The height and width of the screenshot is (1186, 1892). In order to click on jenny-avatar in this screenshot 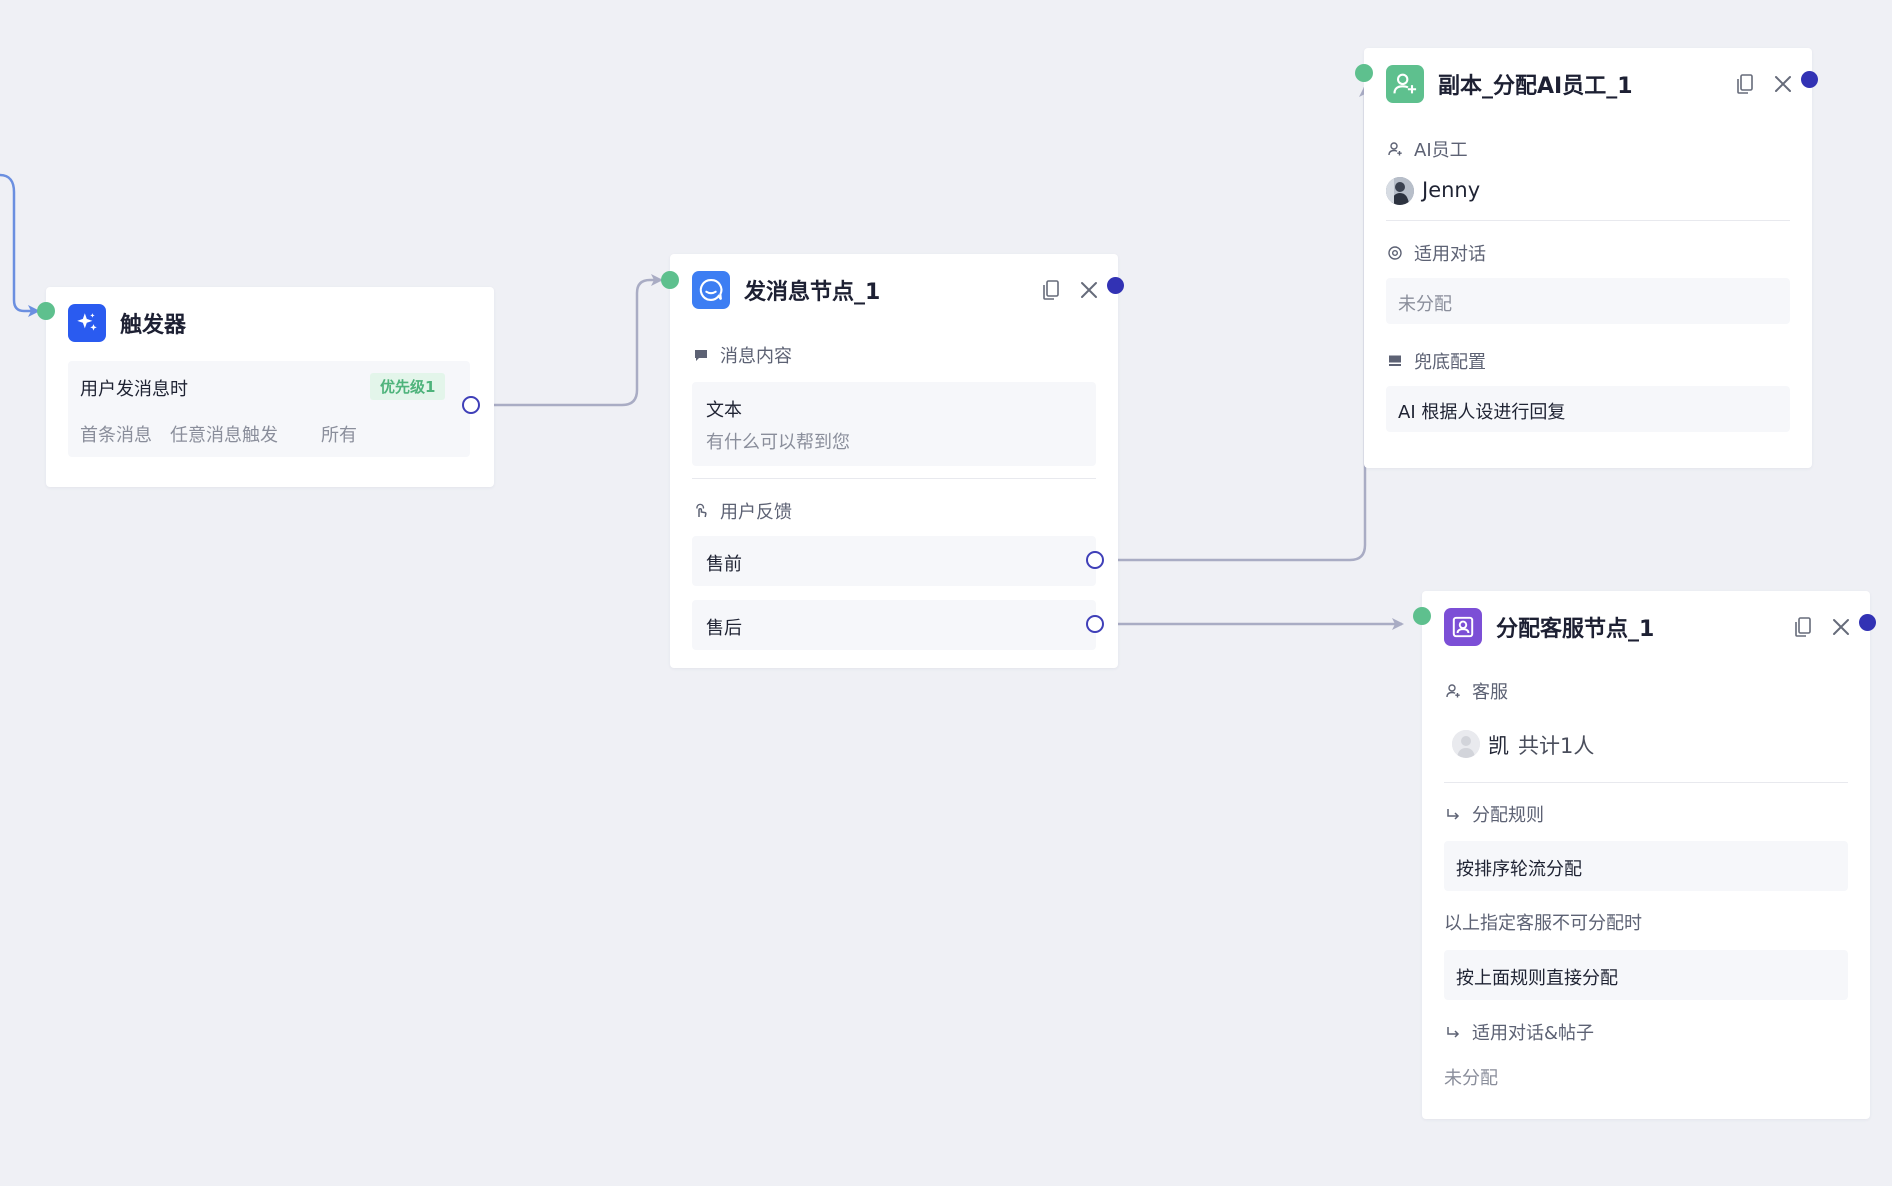, I will do `click(1400, 191)`.